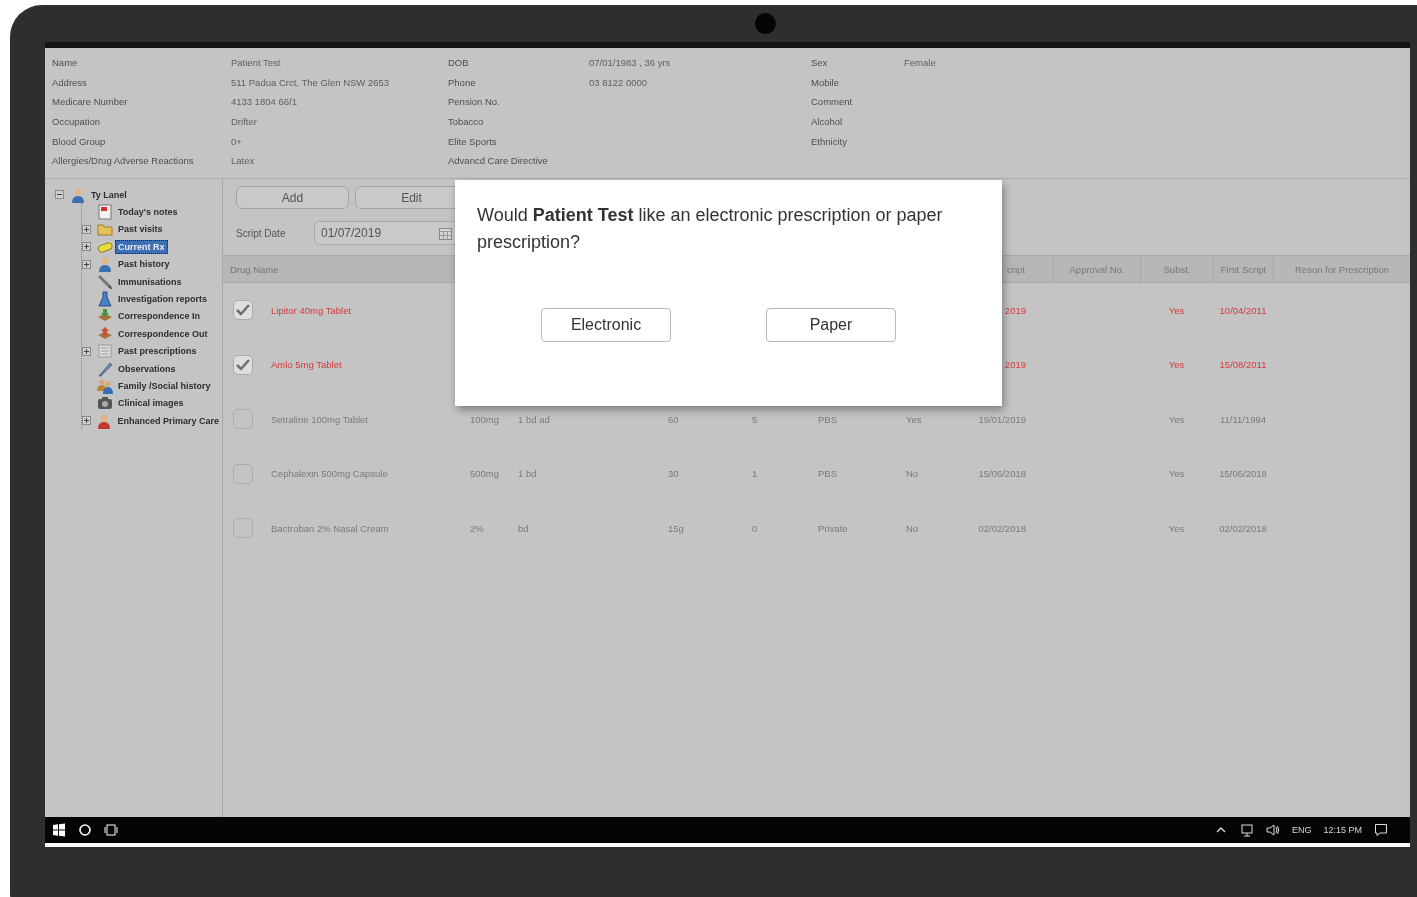 Image resolution: width=1417 pixels, height=897 pixels. Describe the element at coordinates (70, 82) in the screenshot. I see `field-label: Address` at that location.